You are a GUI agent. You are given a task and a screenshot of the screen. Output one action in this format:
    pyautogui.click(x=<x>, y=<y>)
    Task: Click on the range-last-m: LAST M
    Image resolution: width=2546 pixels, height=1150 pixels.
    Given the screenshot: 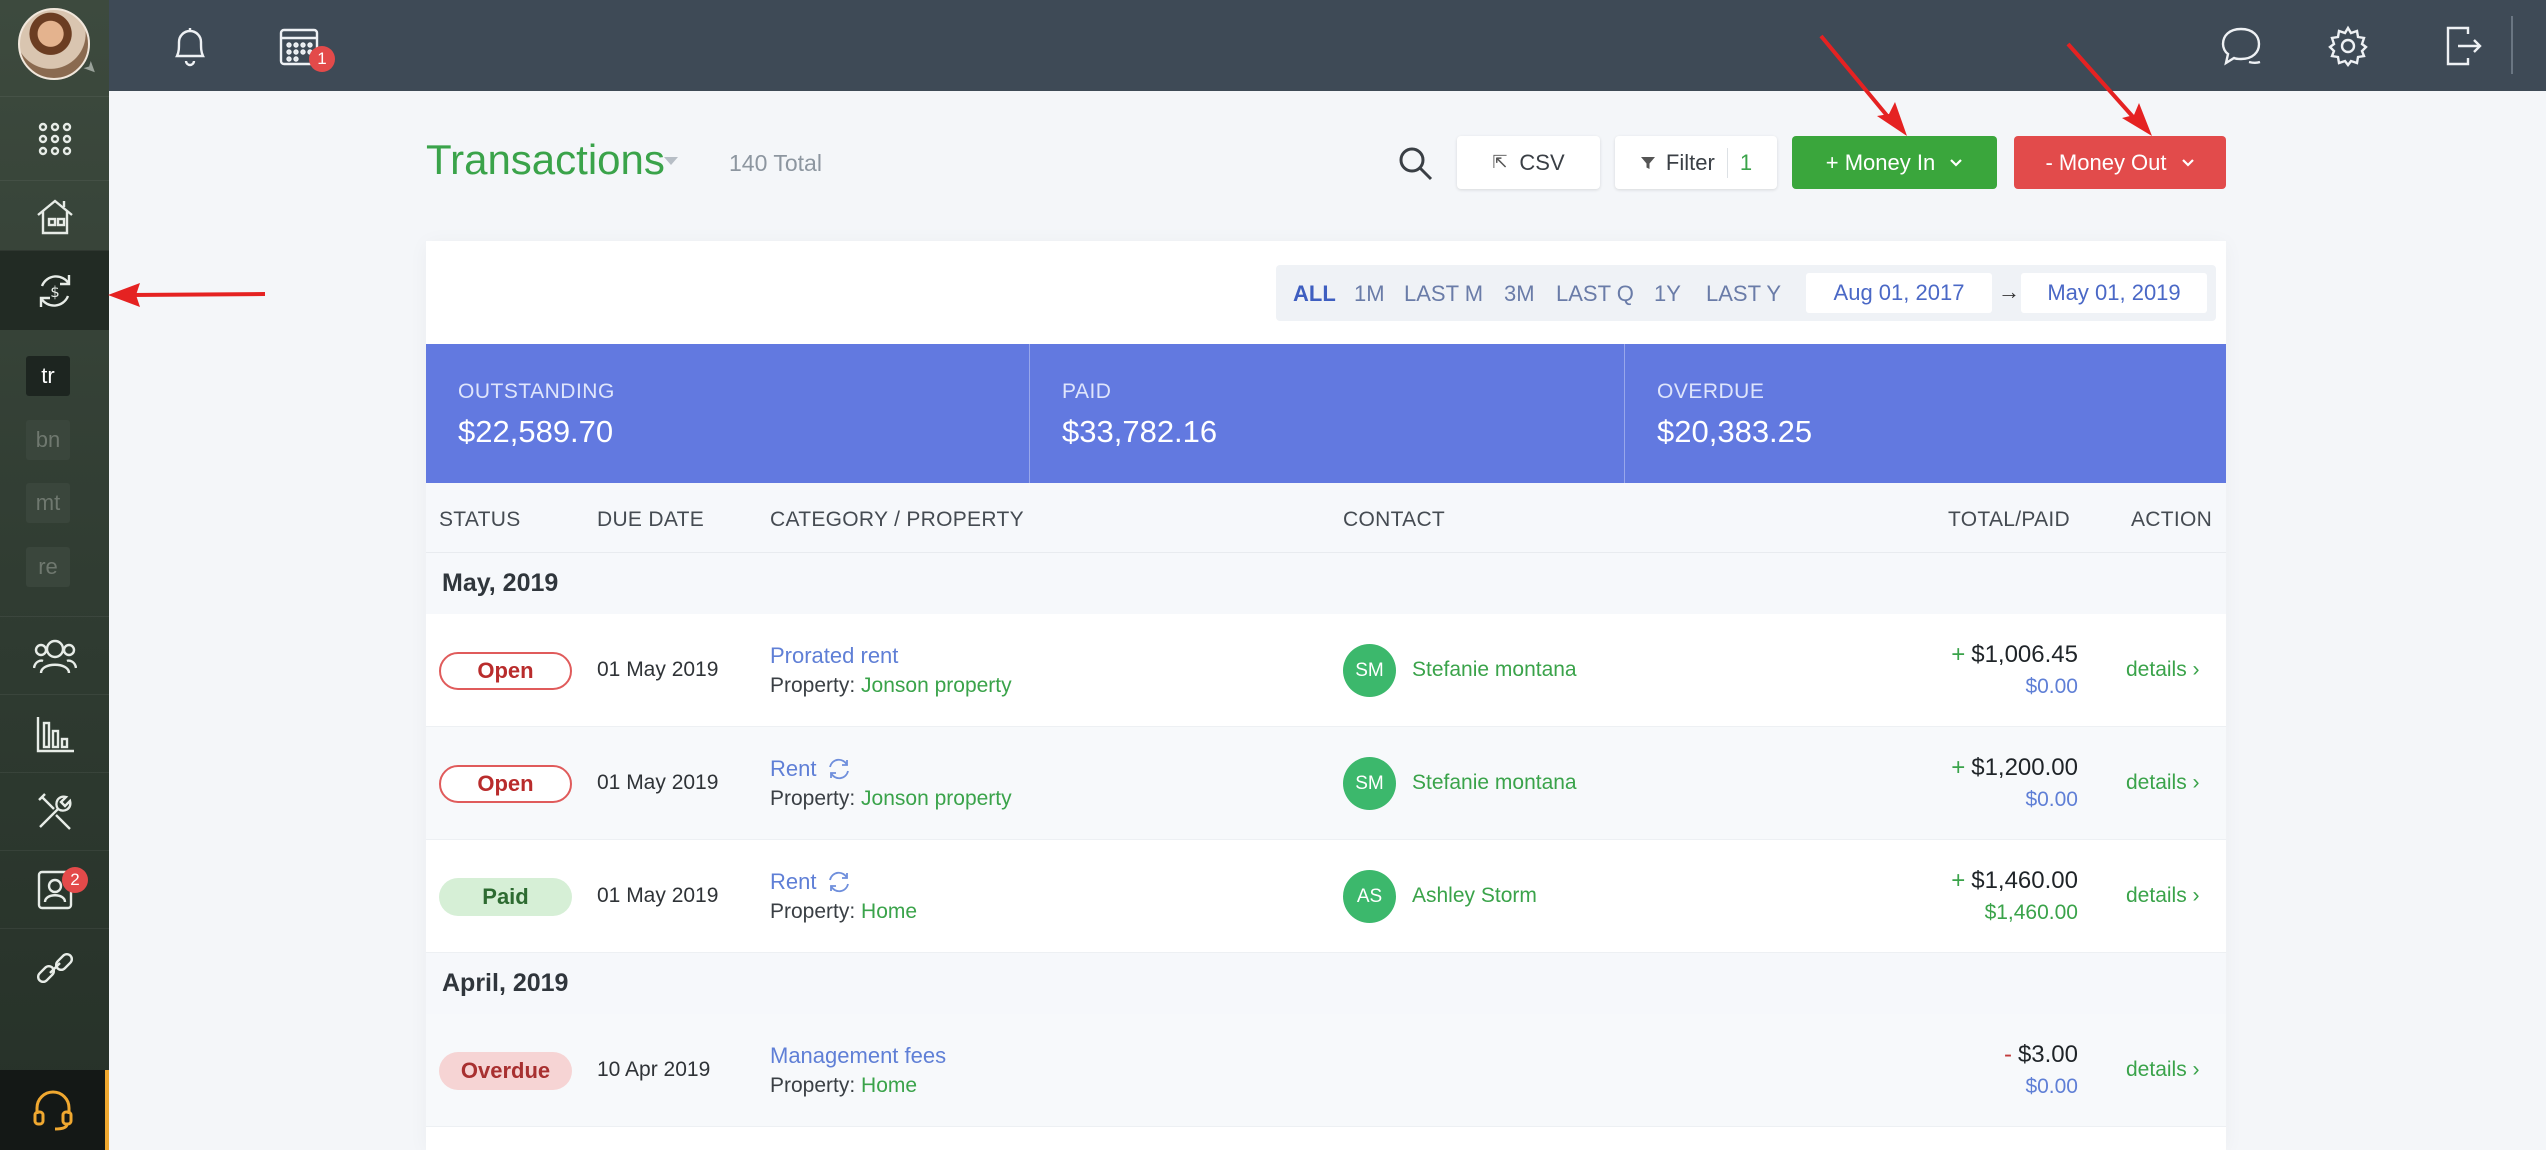 What is the action you would take?
    pyautogui.click(x=1443, y=294)
    